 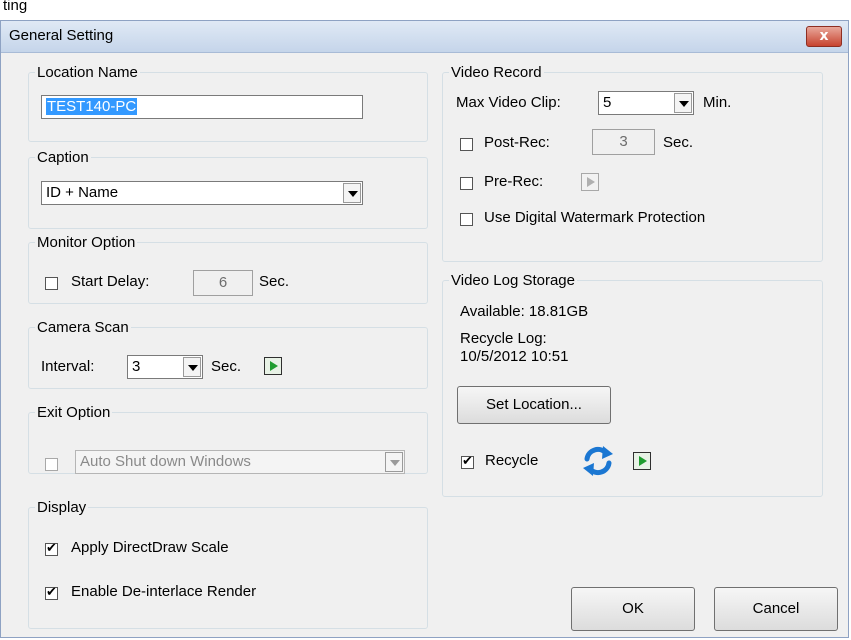 What do you see at coordinates (51, 549) in the screenshot?
I see `directdraw-checkbox` at bounding box center [51, 549].